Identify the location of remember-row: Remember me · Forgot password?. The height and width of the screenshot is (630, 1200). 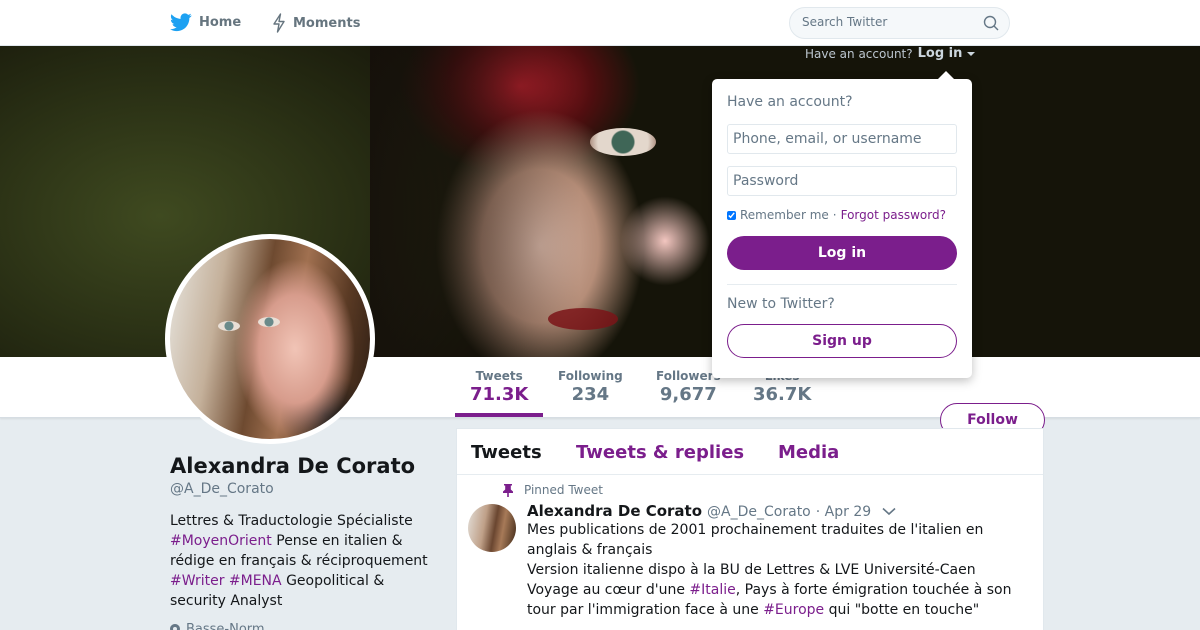
(836, 215).